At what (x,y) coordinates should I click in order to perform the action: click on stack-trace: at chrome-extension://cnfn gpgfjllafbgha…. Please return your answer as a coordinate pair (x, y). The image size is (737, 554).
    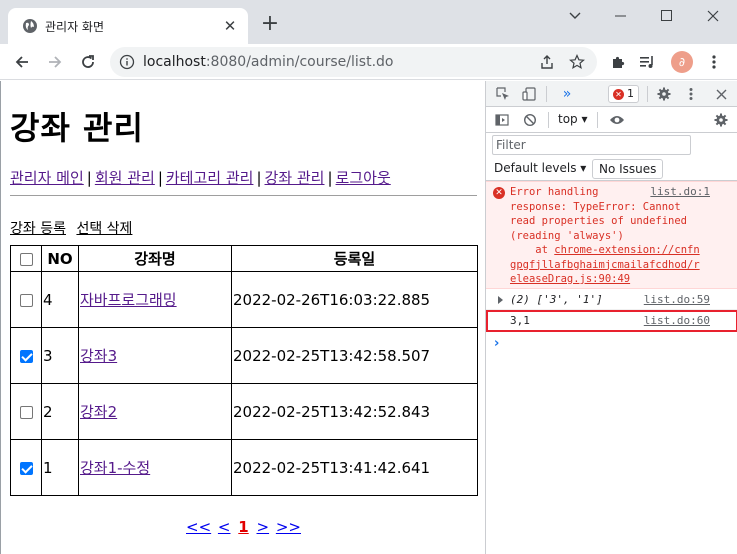
    Looking at the image, I should click on (605, 264).